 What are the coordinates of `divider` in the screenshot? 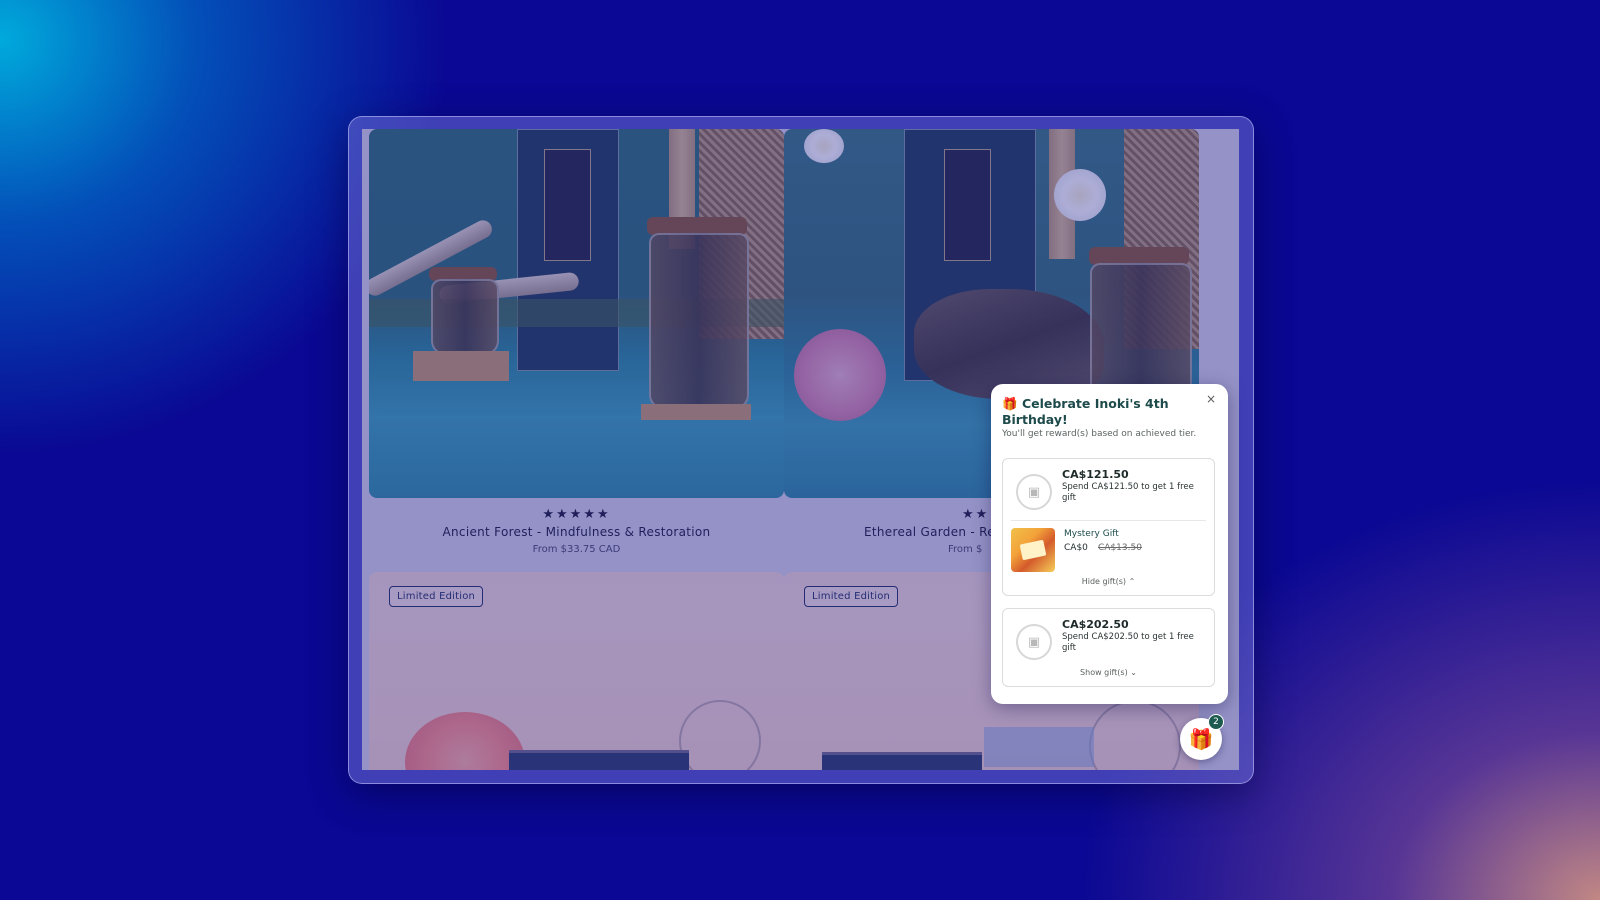 It's located at (1108, 520).